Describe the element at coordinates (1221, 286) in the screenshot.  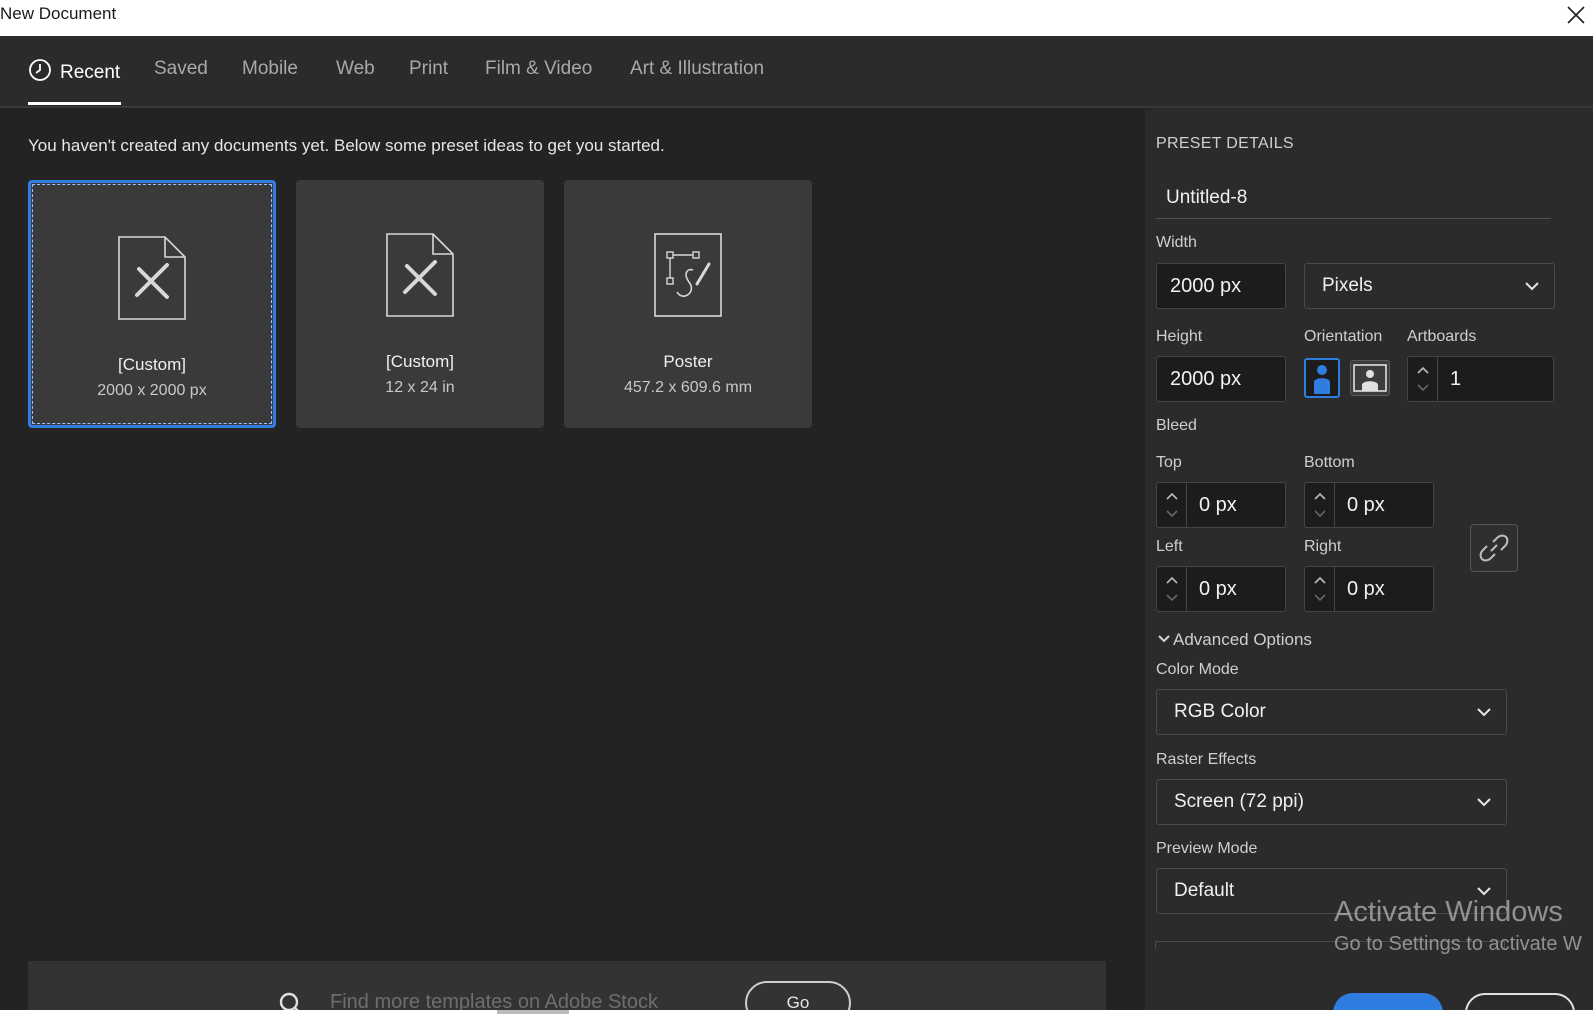
I see `width-input: 2000 px` at that location.